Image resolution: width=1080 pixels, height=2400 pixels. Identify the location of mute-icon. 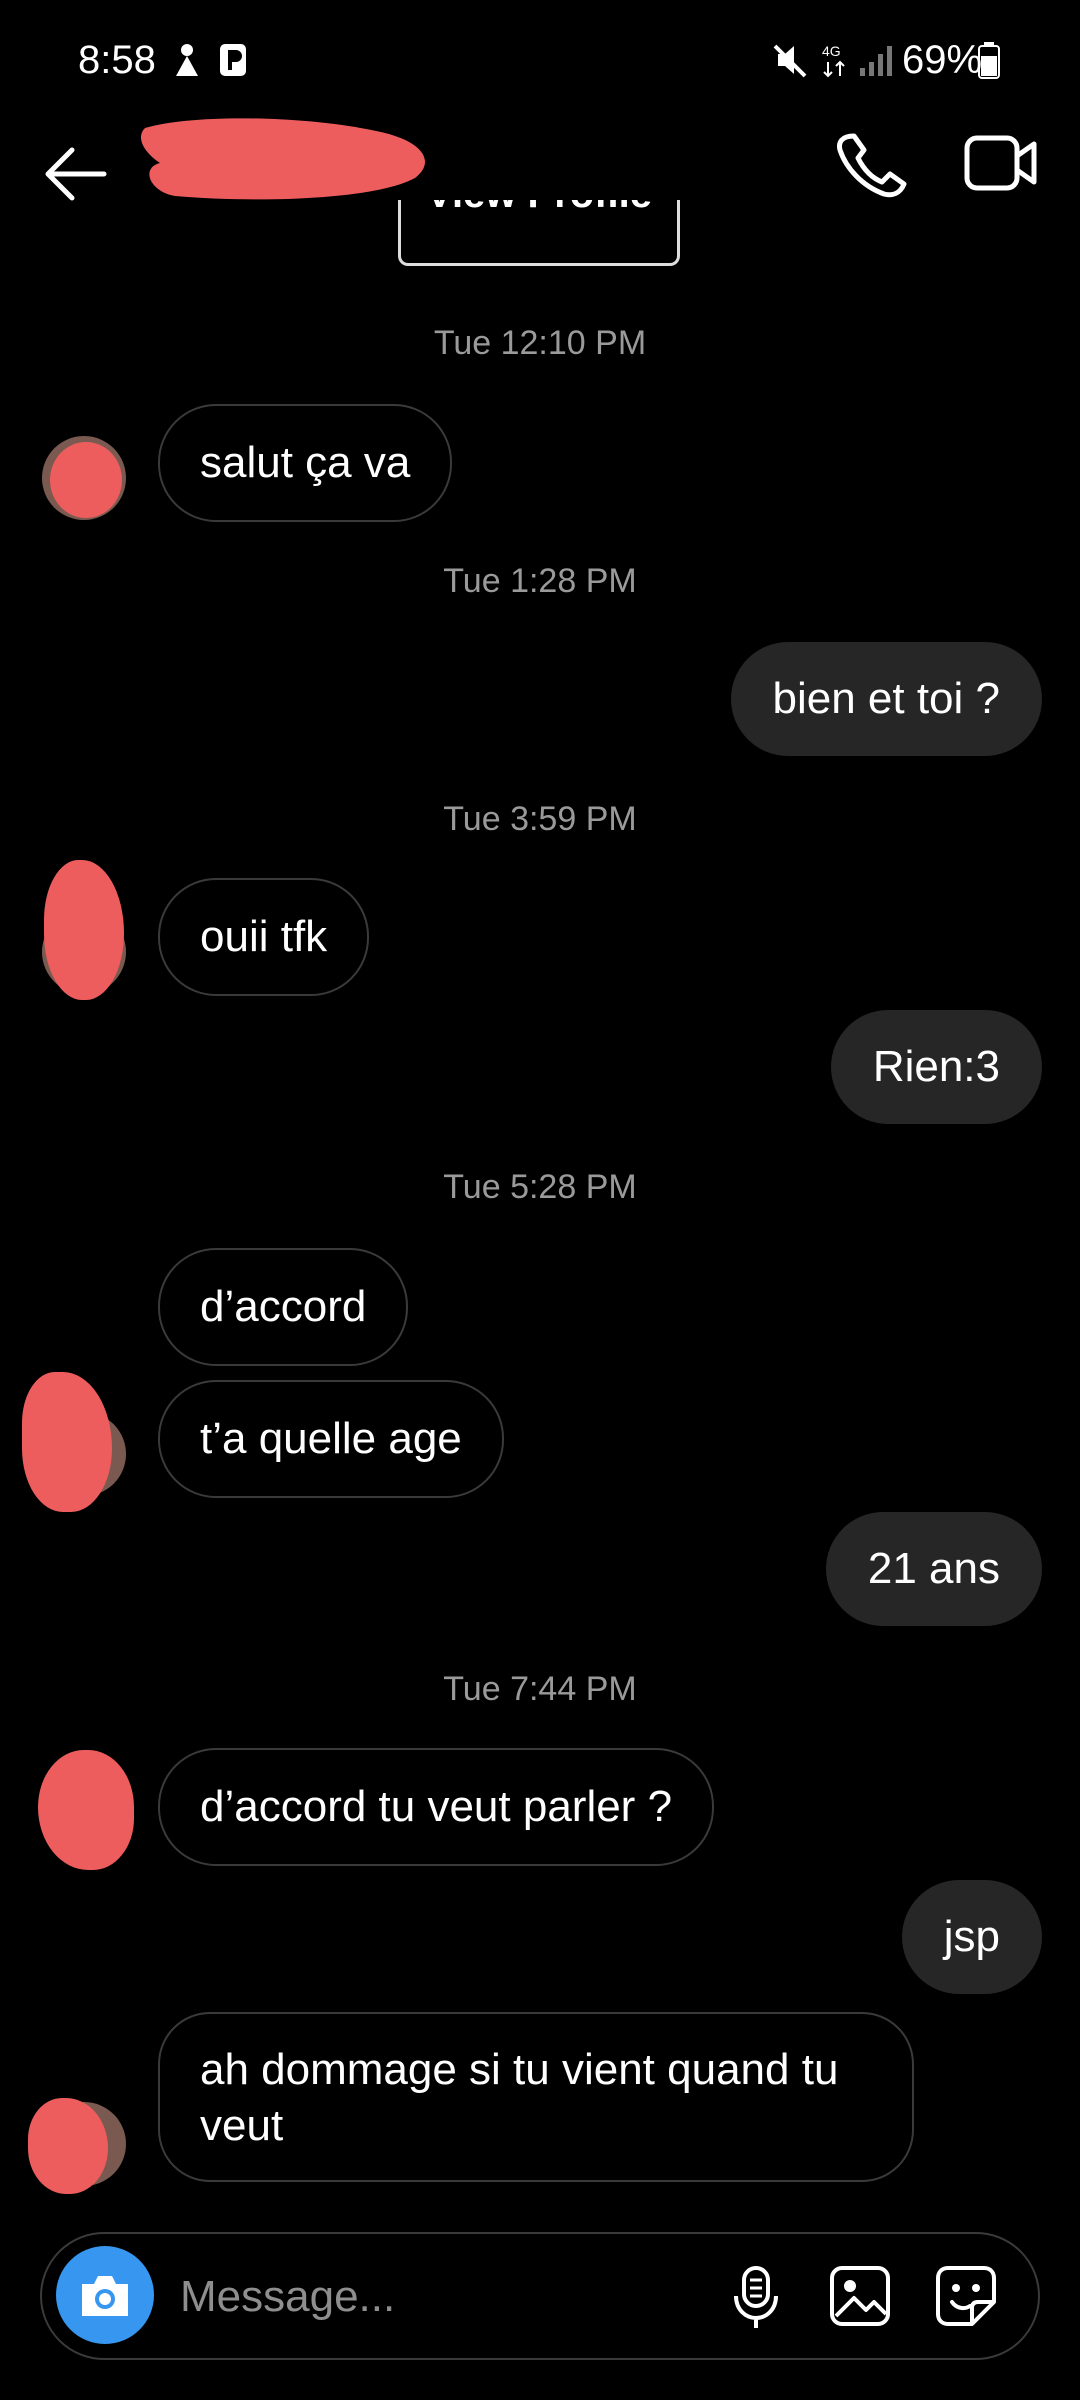
(790, 61).